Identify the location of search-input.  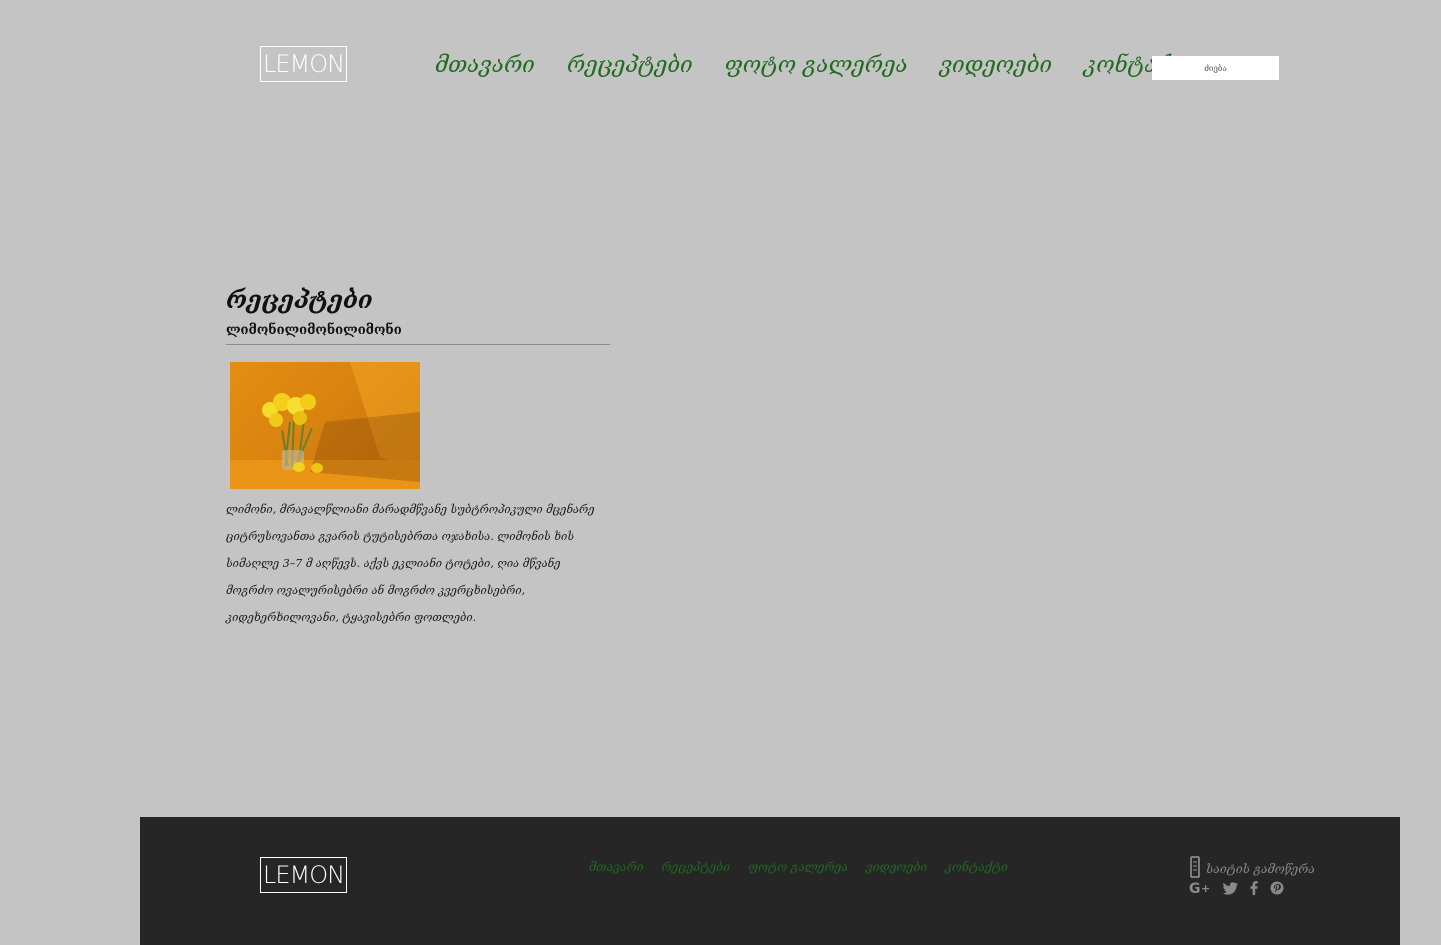
(1215, 68).